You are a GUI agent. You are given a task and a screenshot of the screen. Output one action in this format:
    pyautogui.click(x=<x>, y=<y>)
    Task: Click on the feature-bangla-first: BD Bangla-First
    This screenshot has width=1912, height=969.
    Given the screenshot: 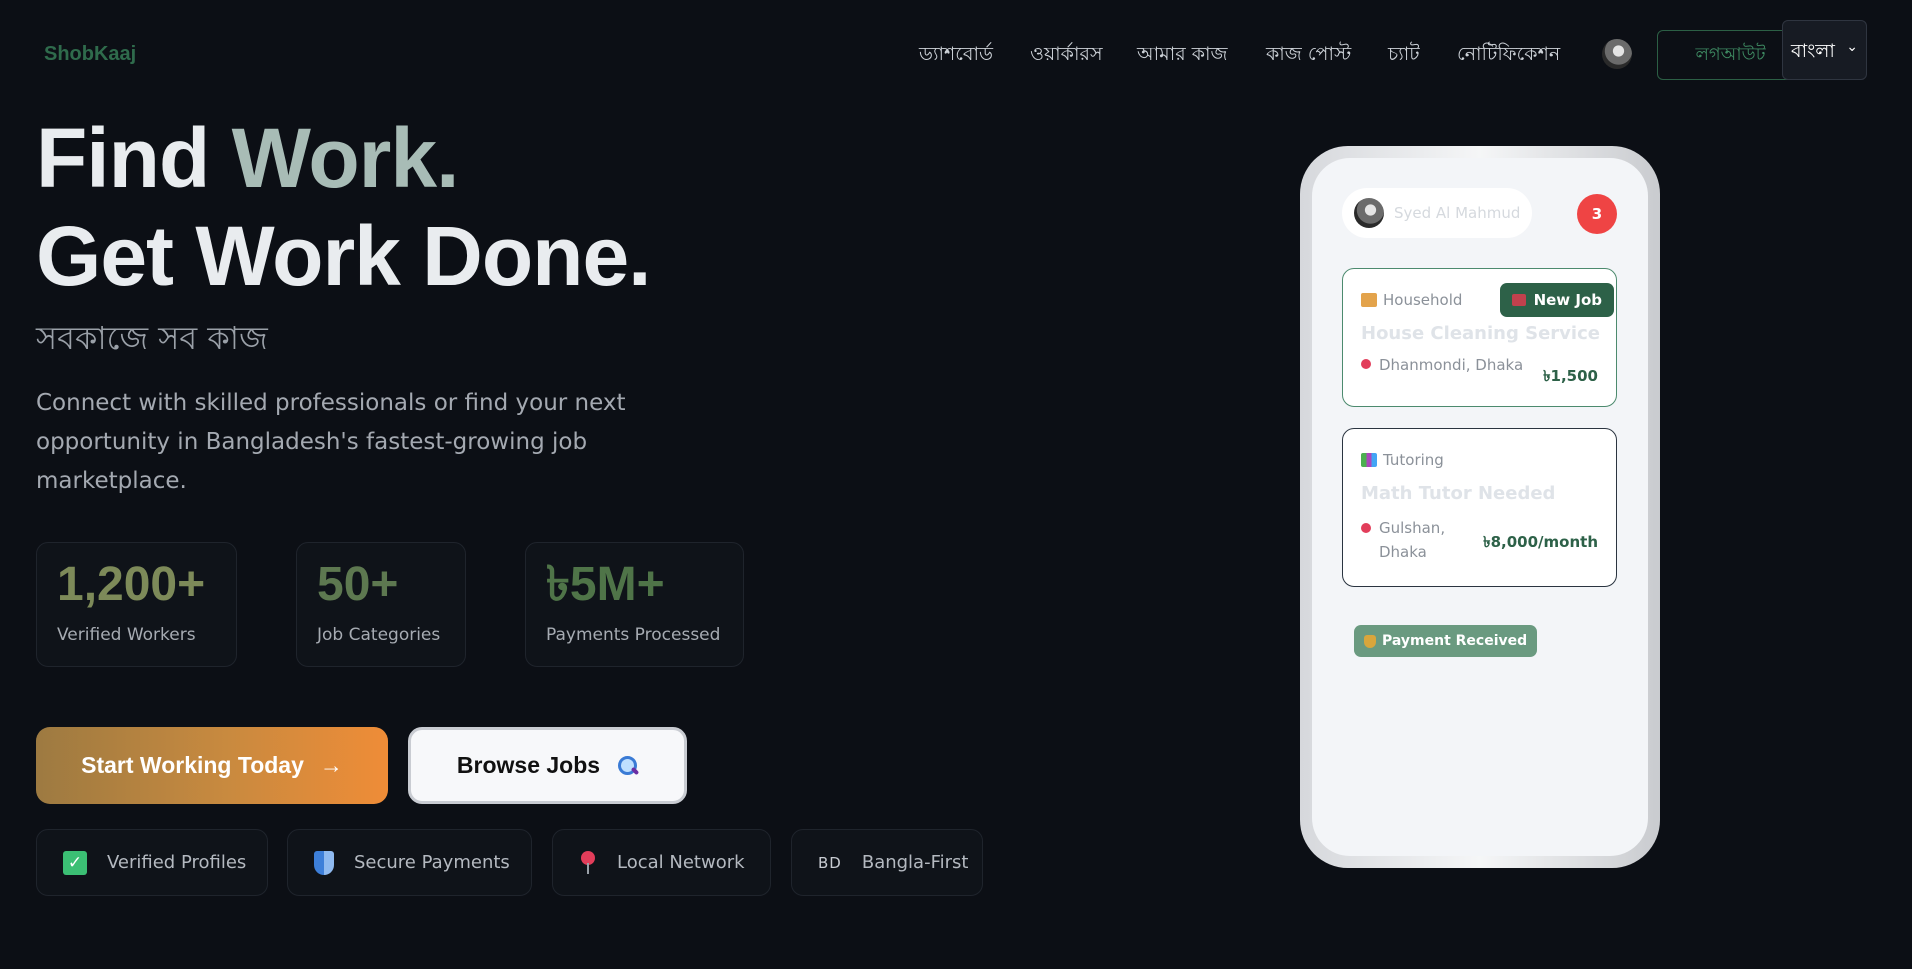 What is the action you would take?
    pyautogui.click(x=887, y=862)
    